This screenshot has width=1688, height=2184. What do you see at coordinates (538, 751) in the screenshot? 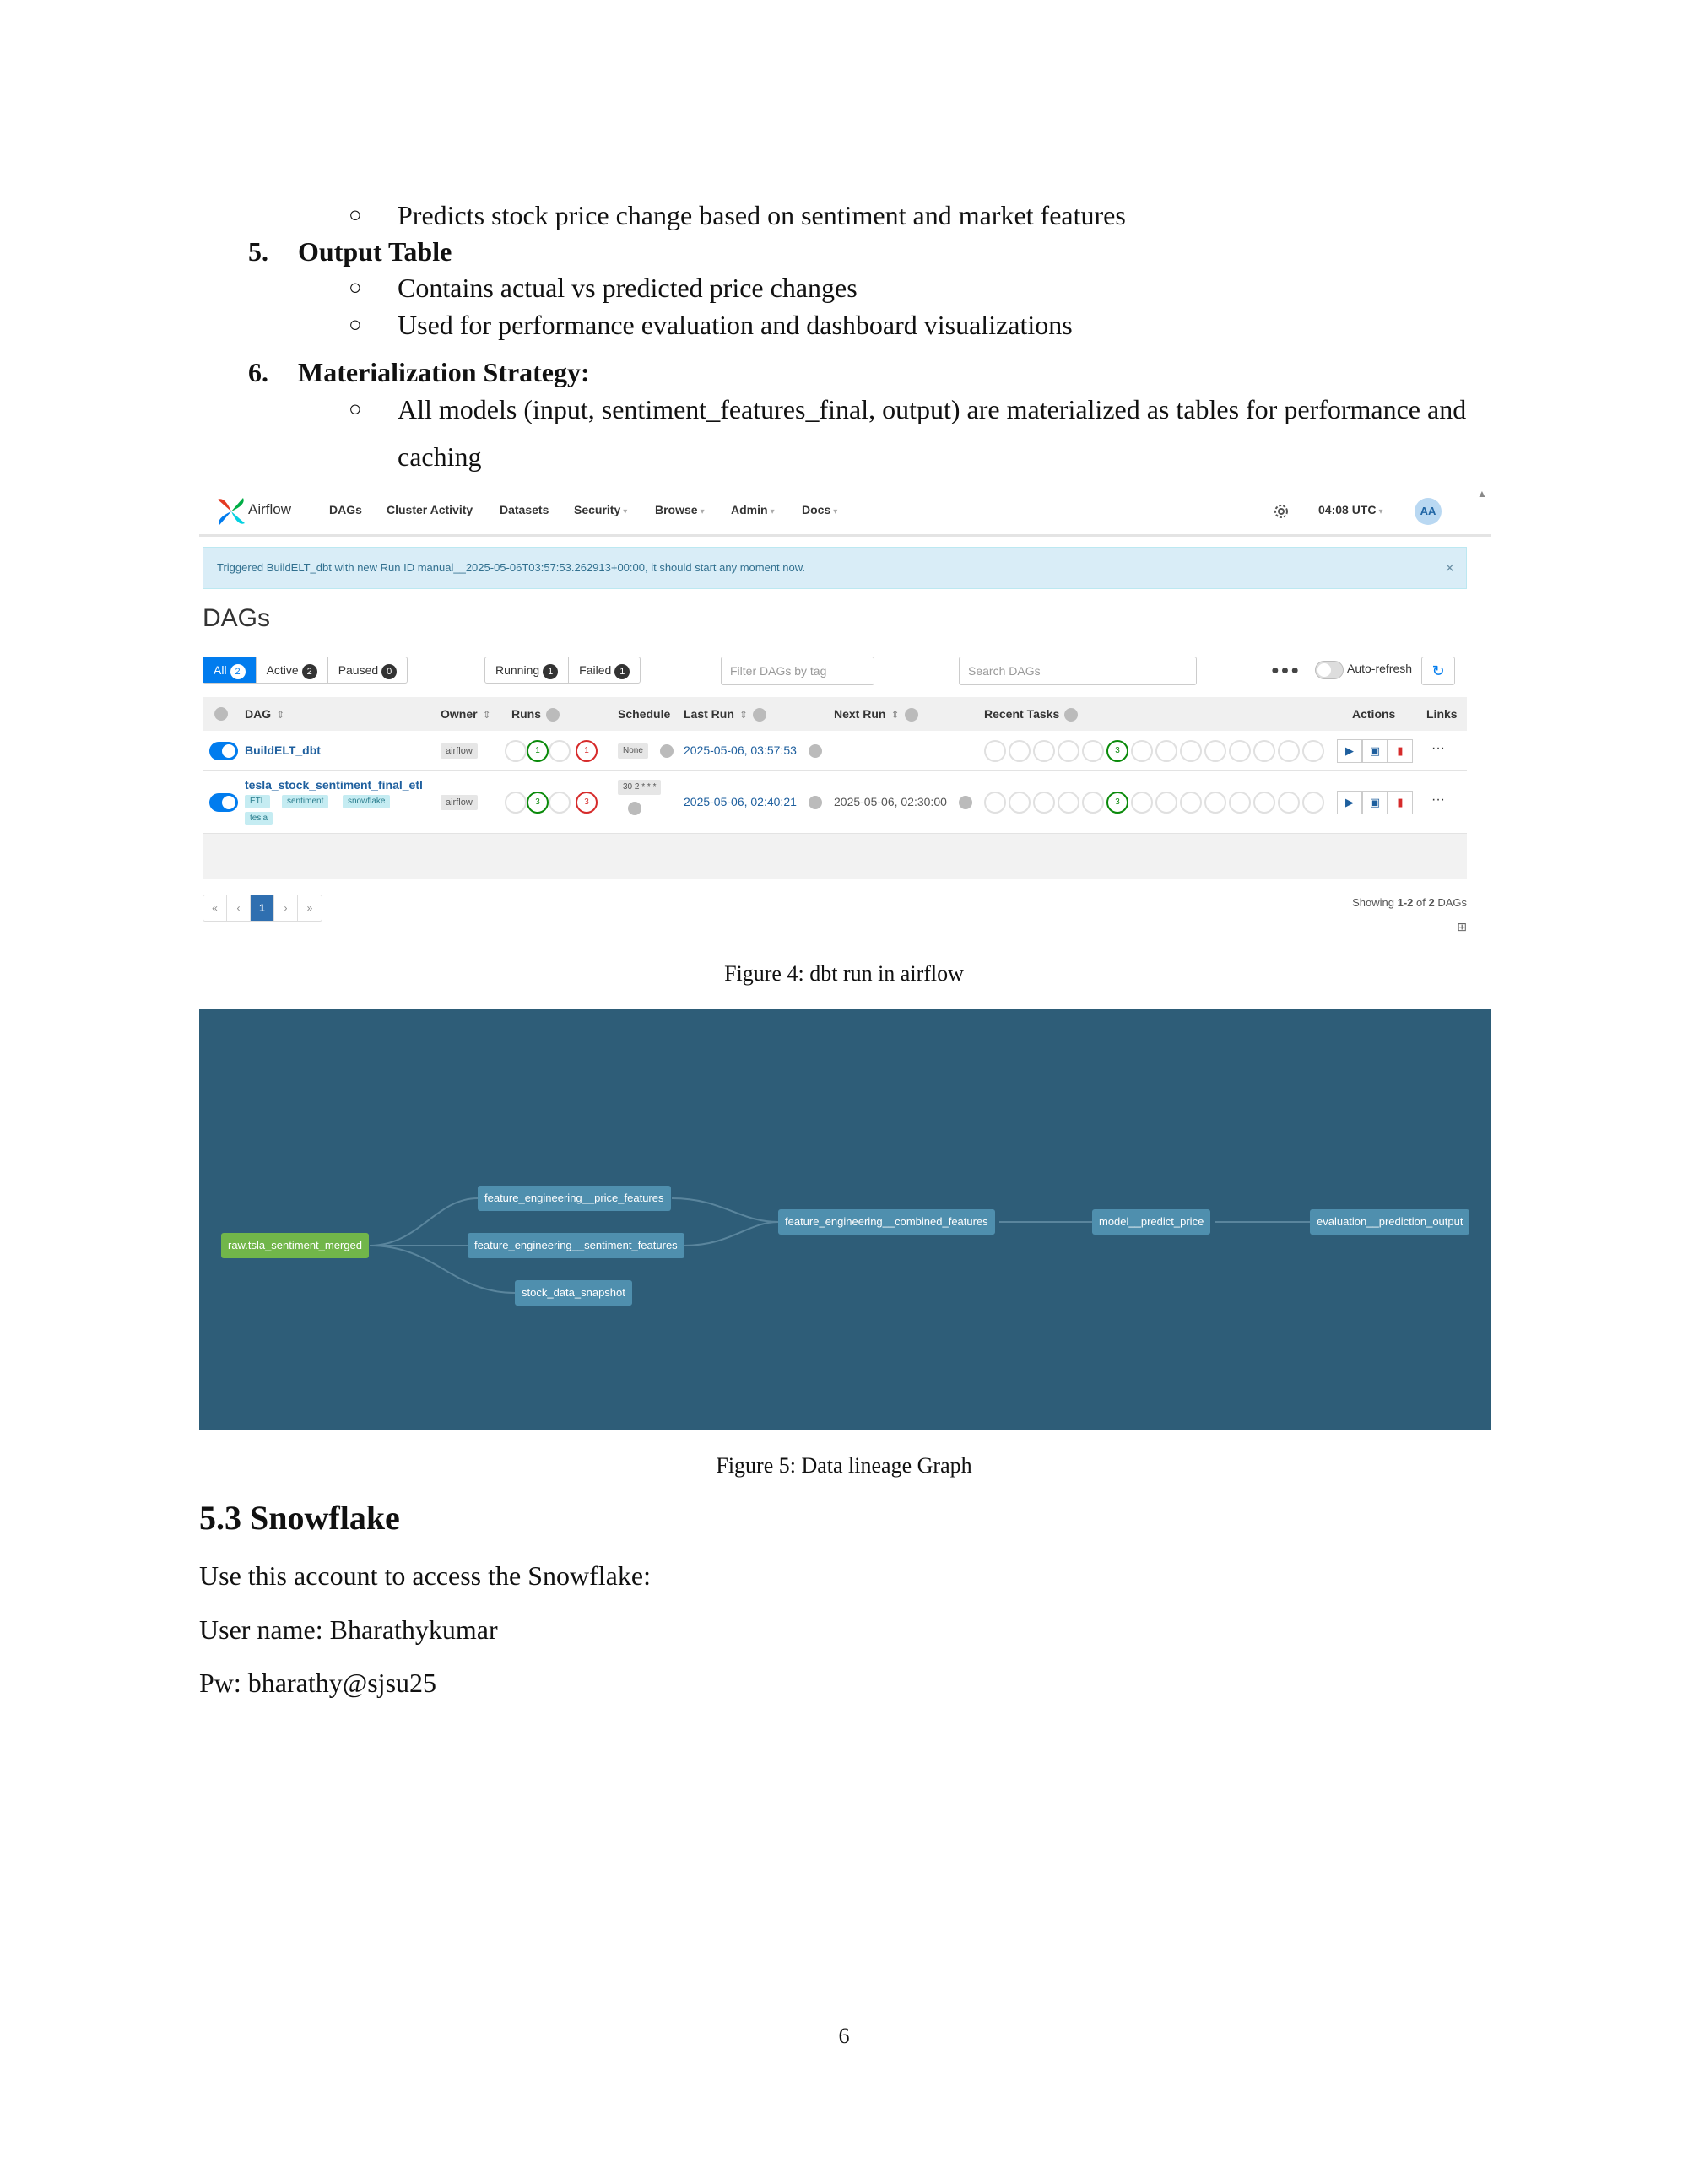
I see `run-success-circle: 1` at bounding box center [538, 751].